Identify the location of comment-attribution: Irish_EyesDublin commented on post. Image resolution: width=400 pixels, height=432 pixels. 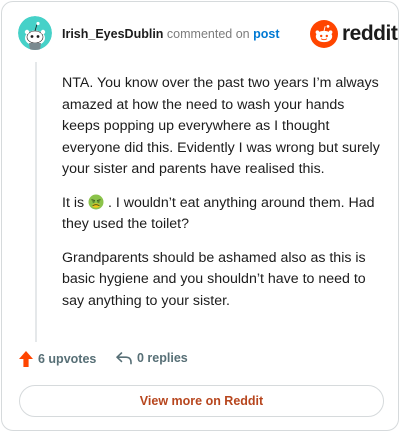
(170, 34).